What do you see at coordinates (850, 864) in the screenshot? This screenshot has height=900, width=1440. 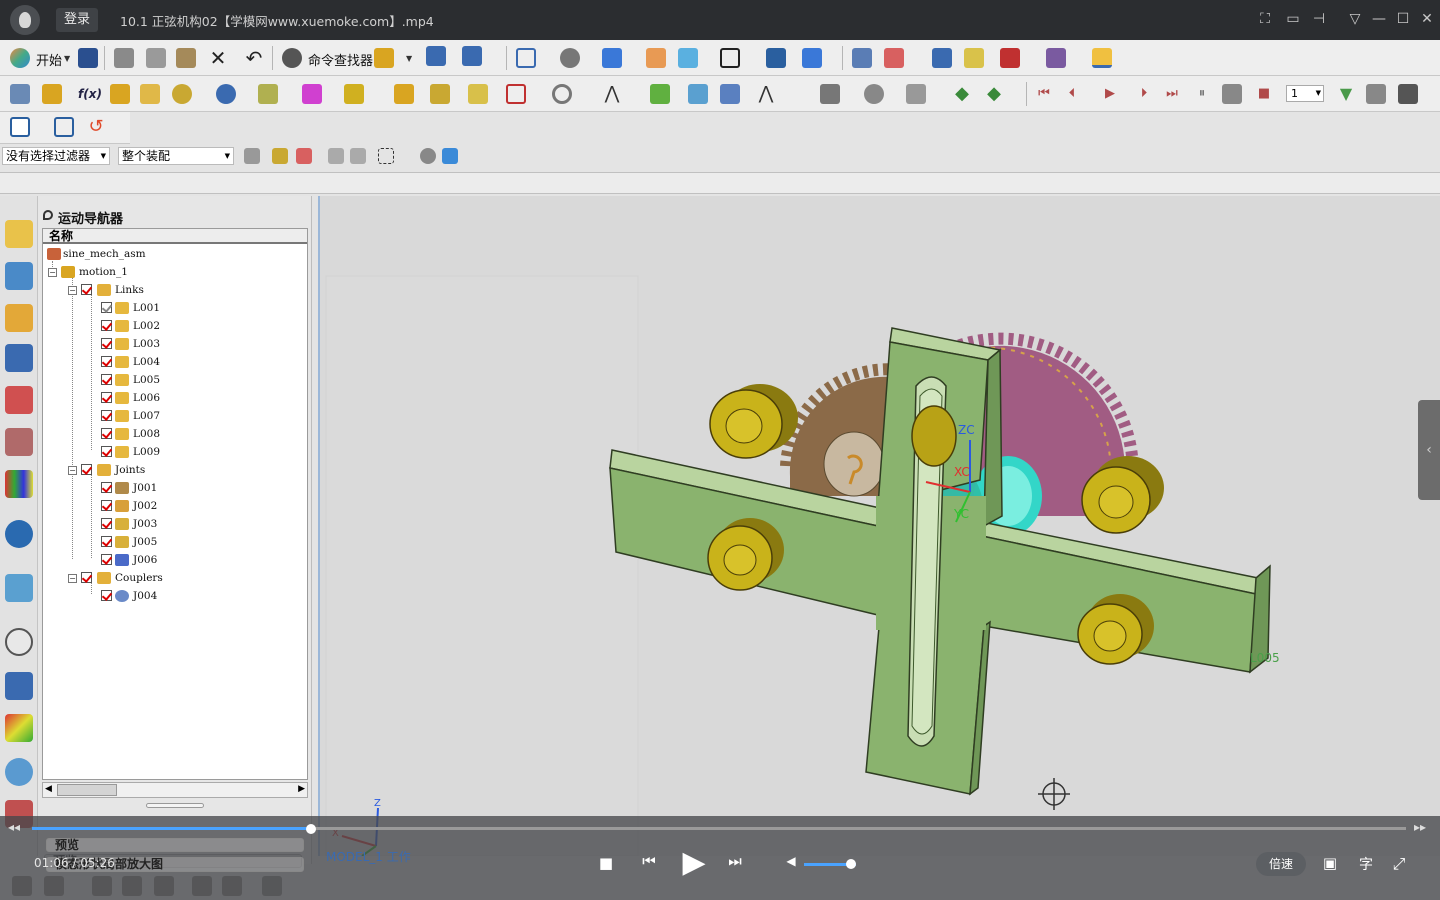 I see `volume-knob` at bounding box center [850, 864].